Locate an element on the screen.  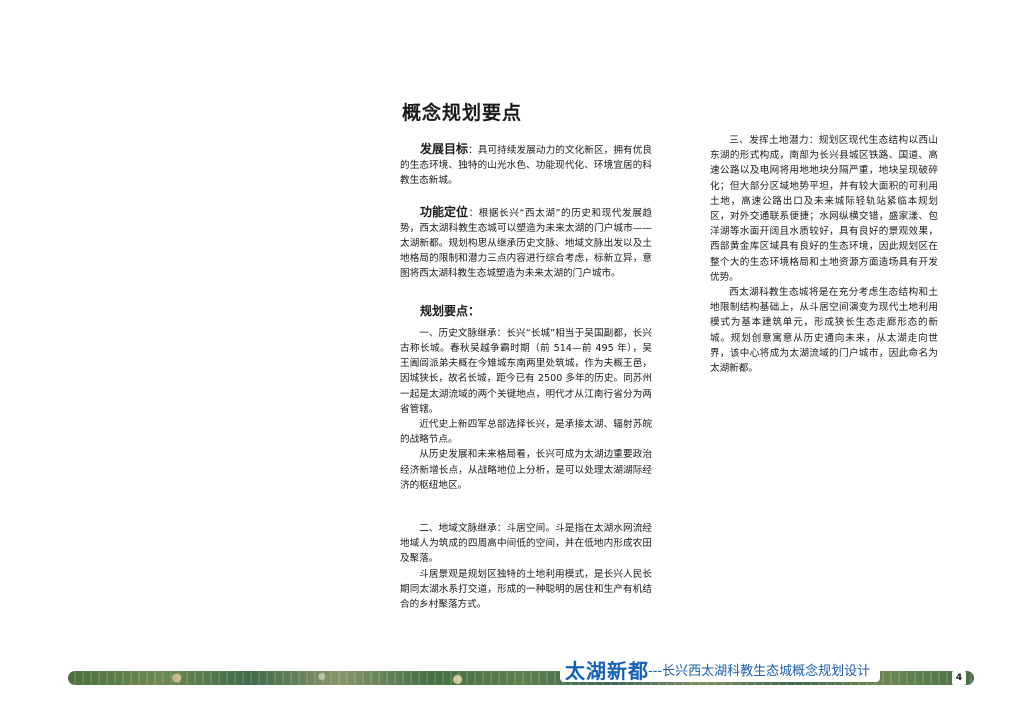
page-title: 概念规划要点 is located at coordinates (462, 113).